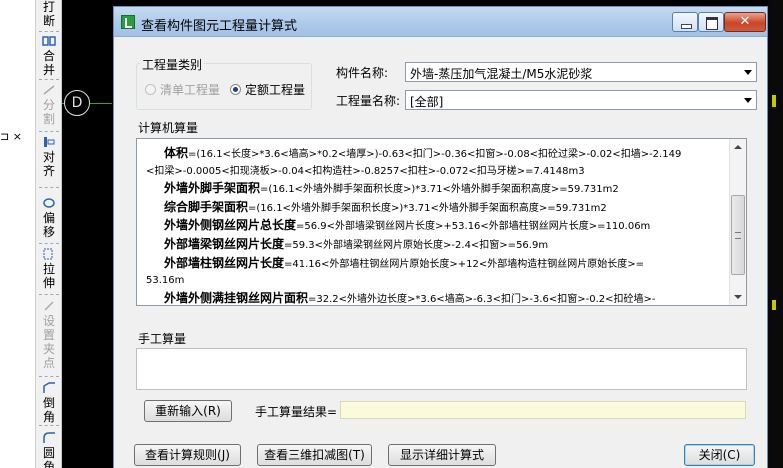 The image size is (783, 468). What do you see at coordinates (190, 90) in the screenshot?
I see `radio-list-quantity-label: 清单工程量` at bounding box center [190, 90].